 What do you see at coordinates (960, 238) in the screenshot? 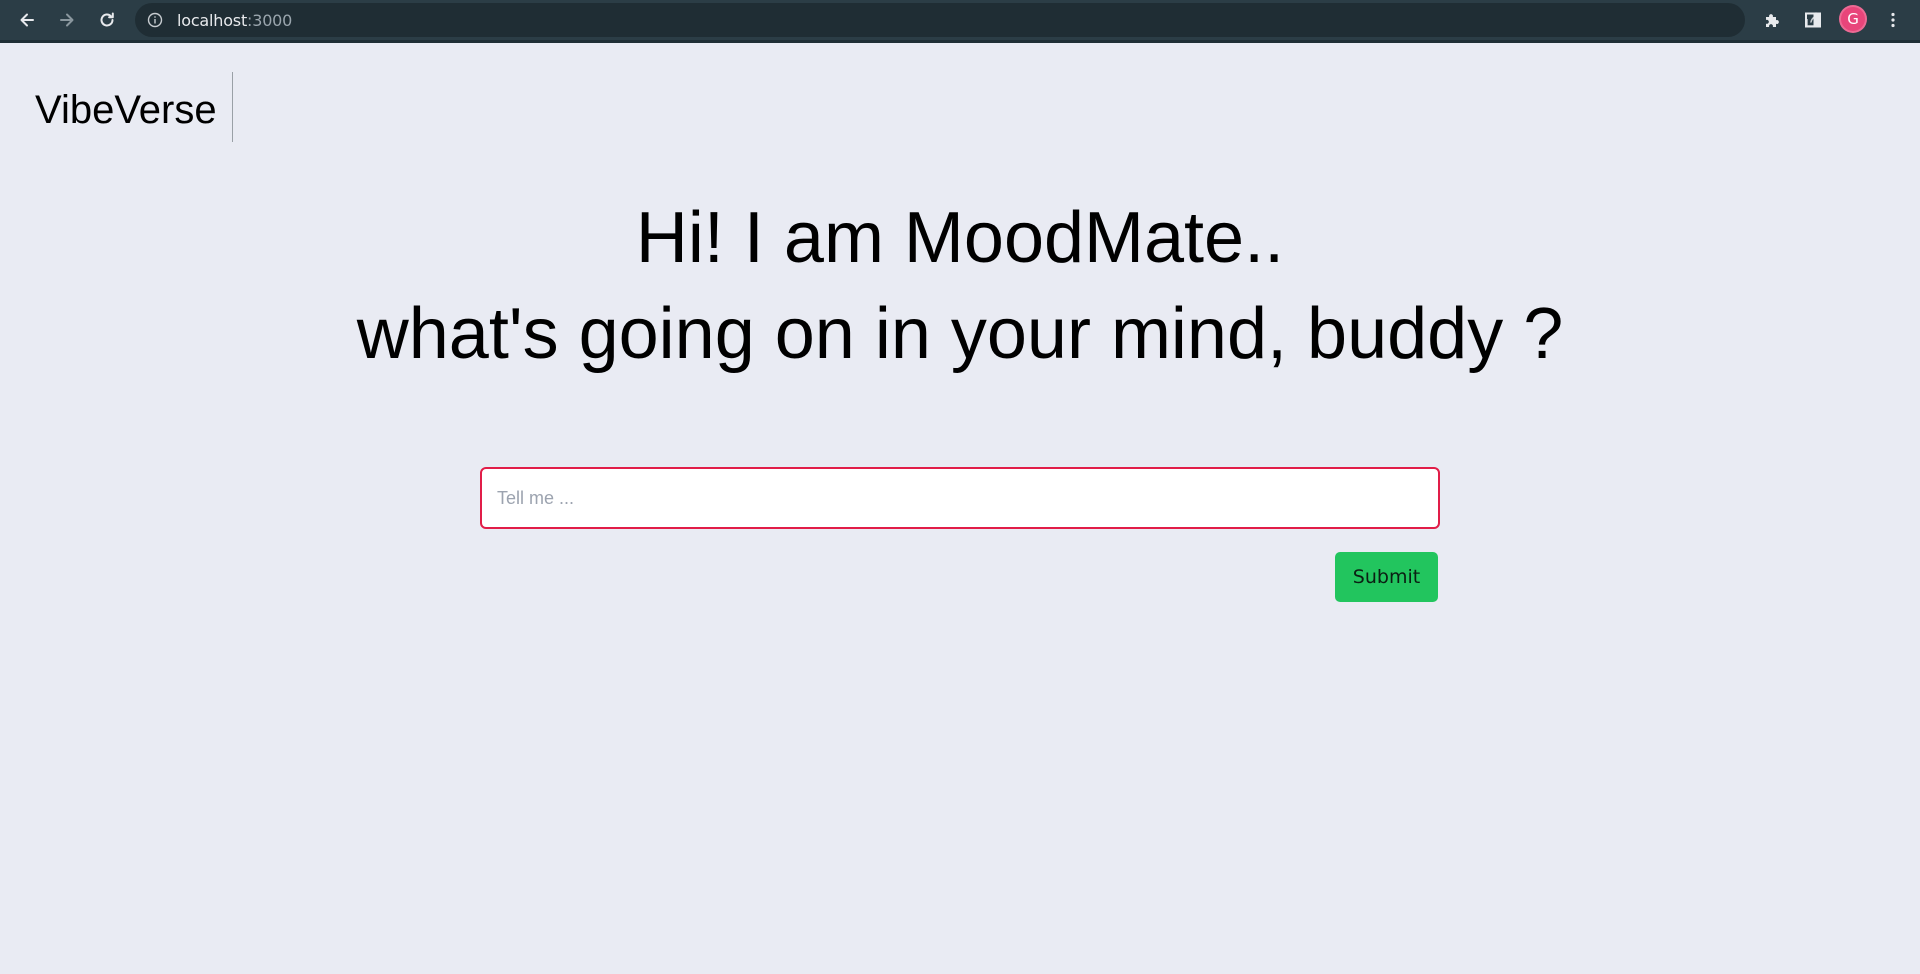
I see `headline-line-1: Hi! I am MoodMate..` at bounding box center [960, 238].